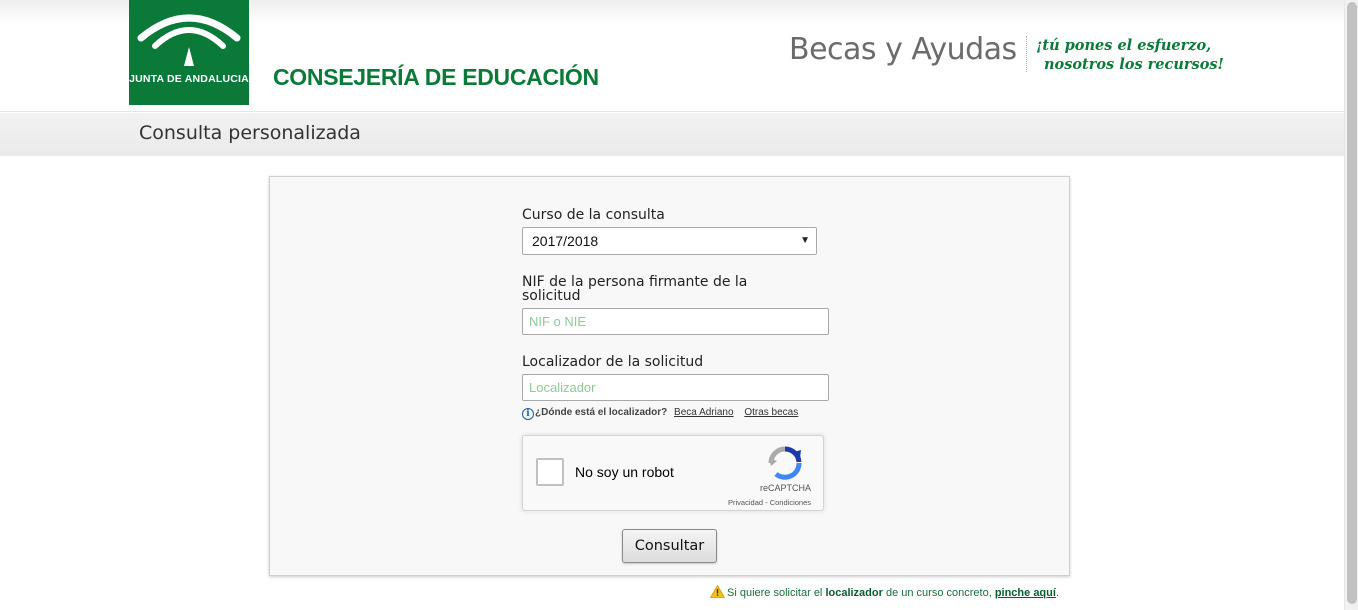  I want to click on locator-input, so click(675, 387).